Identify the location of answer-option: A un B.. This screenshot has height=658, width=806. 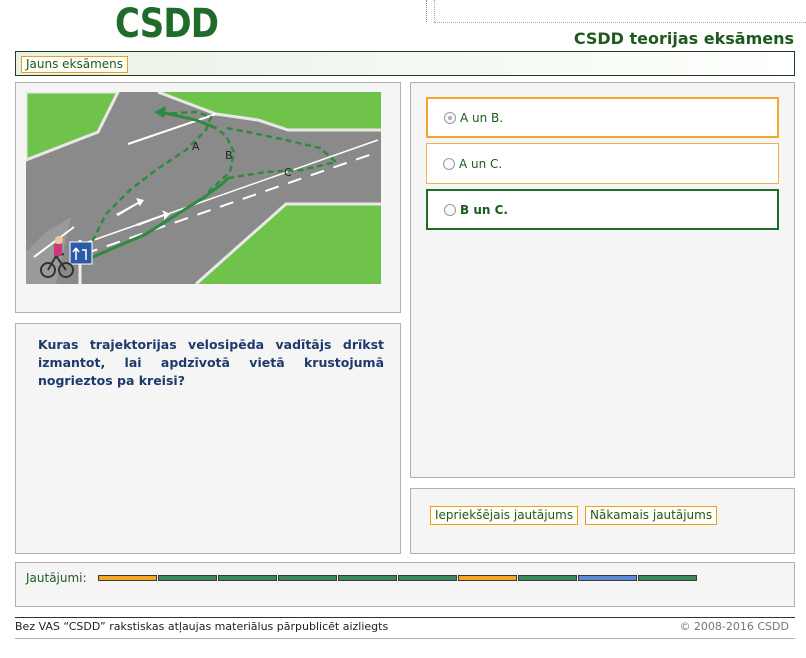
(602, 117).